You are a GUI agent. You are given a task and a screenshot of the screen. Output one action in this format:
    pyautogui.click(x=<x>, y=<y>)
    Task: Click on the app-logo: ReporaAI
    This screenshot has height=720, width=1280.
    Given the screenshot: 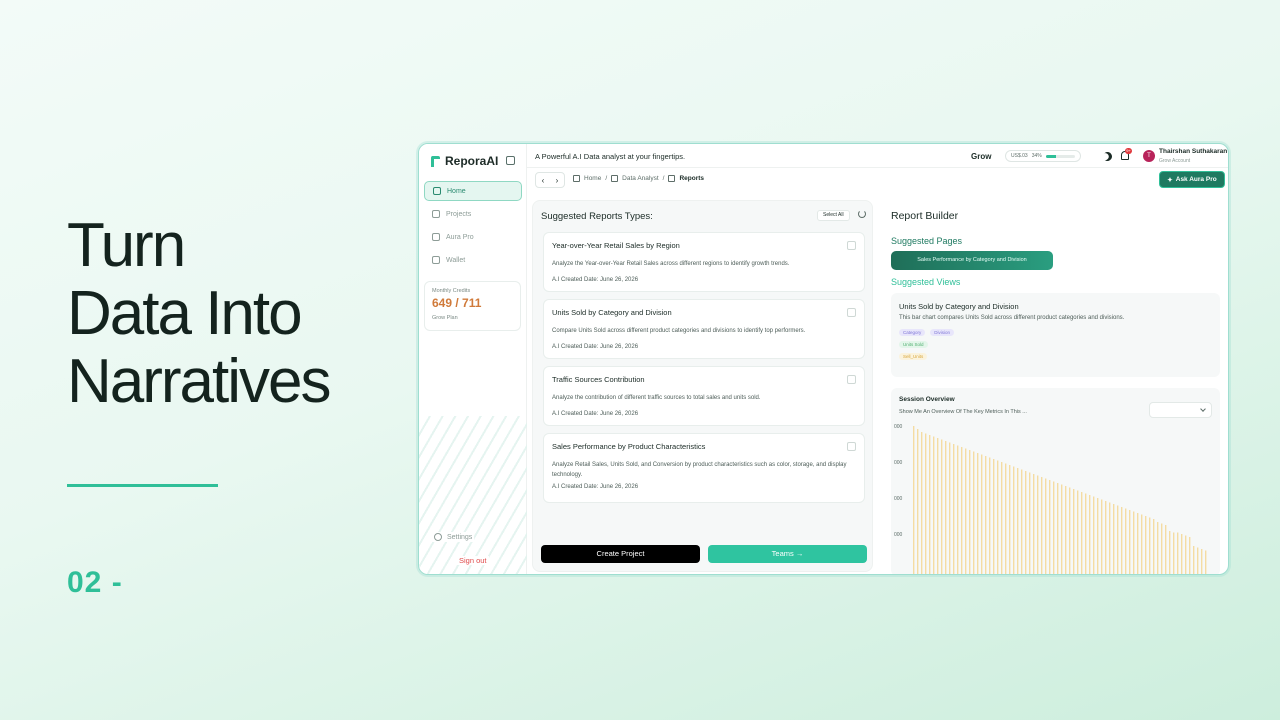 What is the action you would take?
    pyautogui.click(x=464, y=161)
    